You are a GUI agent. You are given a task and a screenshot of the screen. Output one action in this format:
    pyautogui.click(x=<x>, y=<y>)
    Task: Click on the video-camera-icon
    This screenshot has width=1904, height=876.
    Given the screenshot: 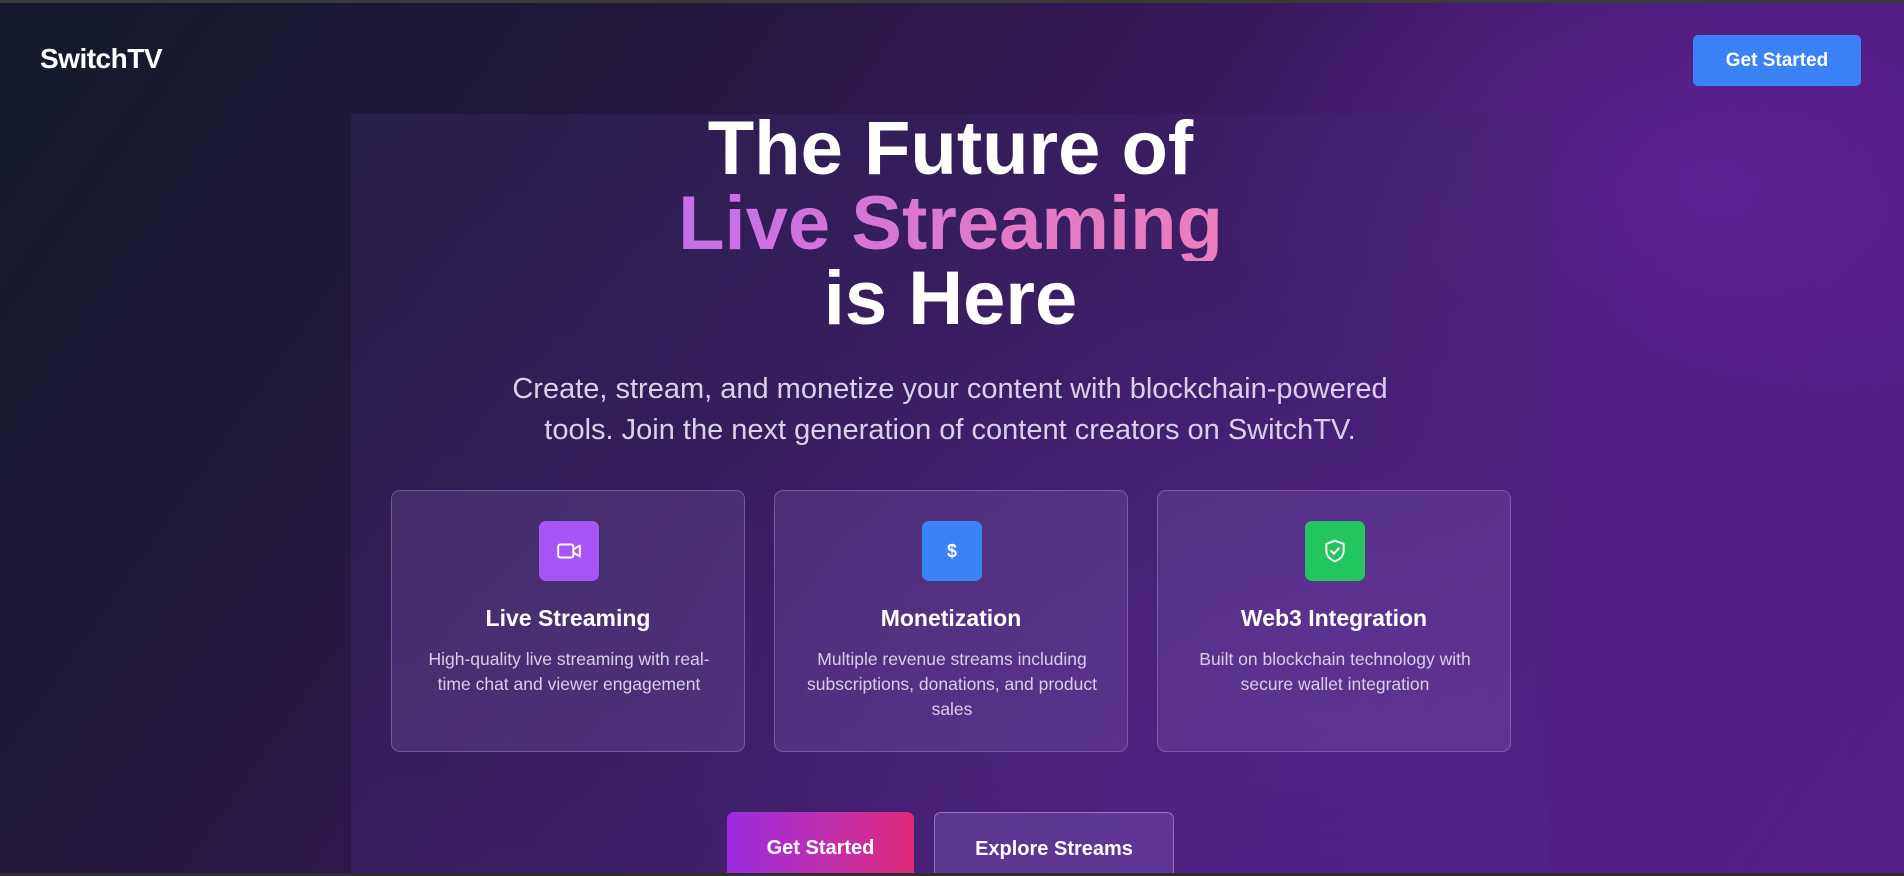 What is the action you would take?
    pyautogui.click(x=569, y=551)
    